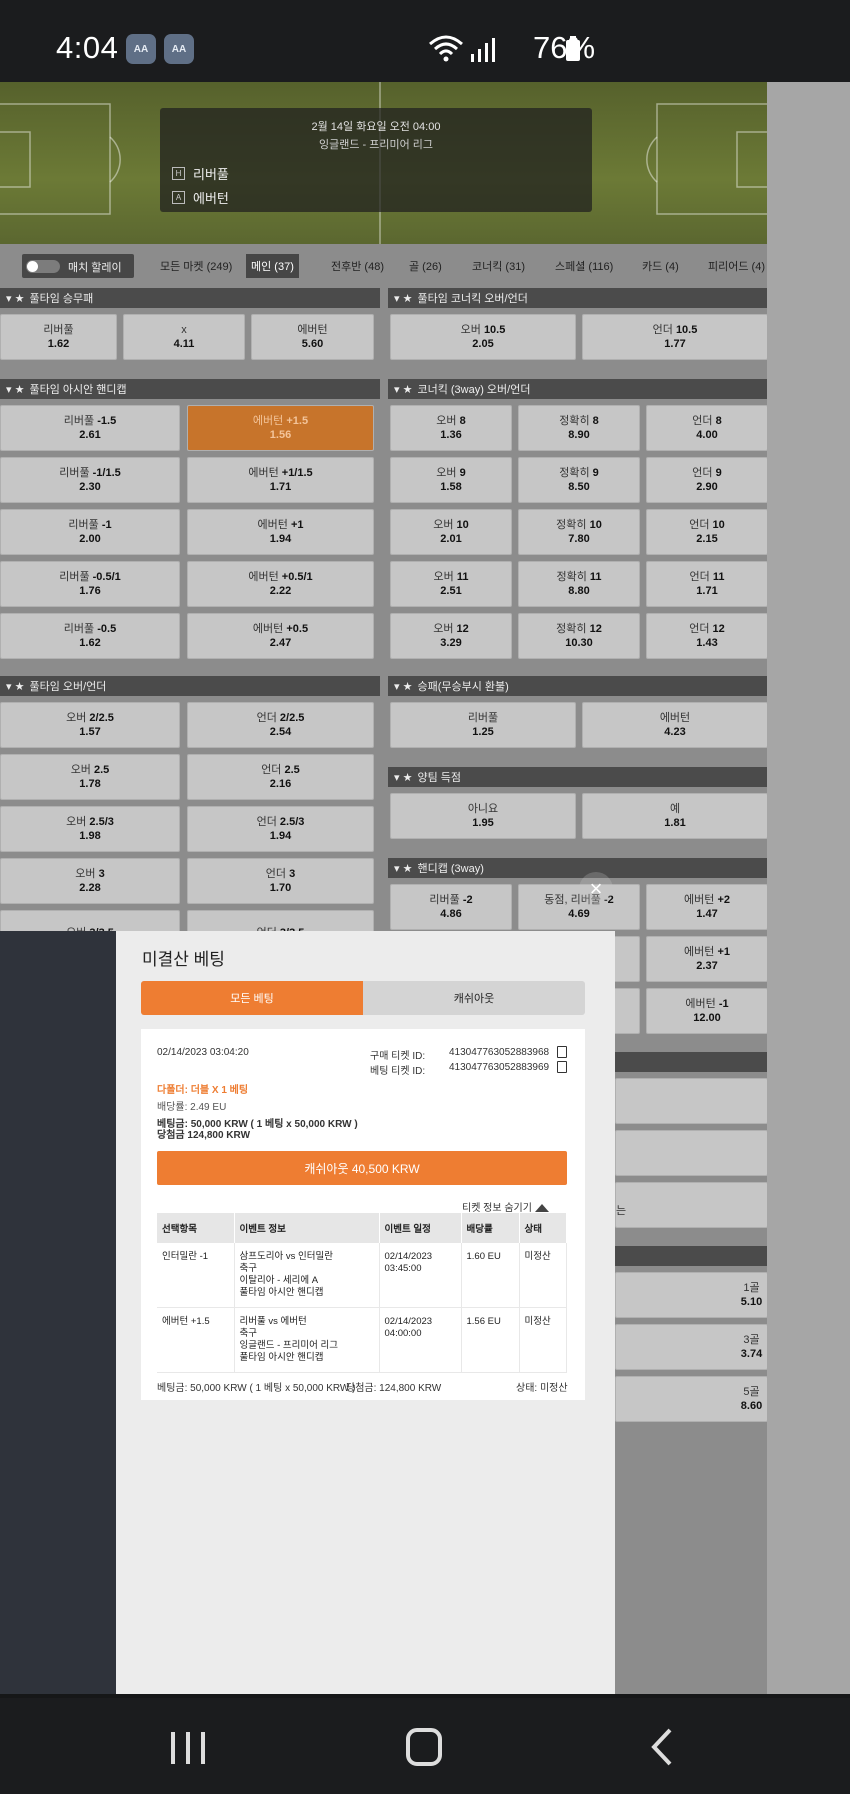  What do you see at coordinates (90, 480) in the screenshot?
I see `odds-cell: 리버풀 -1/1.5 2.30` at bounding box center [90, 480].